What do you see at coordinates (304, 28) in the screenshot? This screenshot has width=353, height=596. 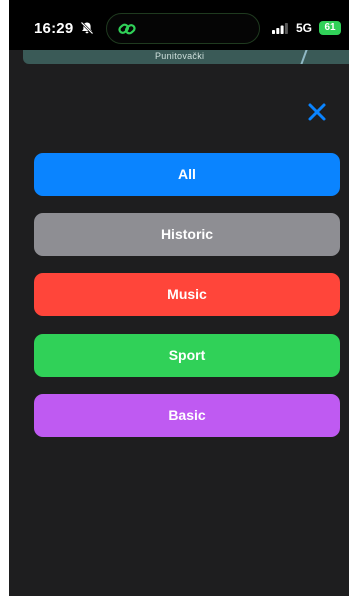 I see `network-type: 5G` at bounding box center [304, 28].